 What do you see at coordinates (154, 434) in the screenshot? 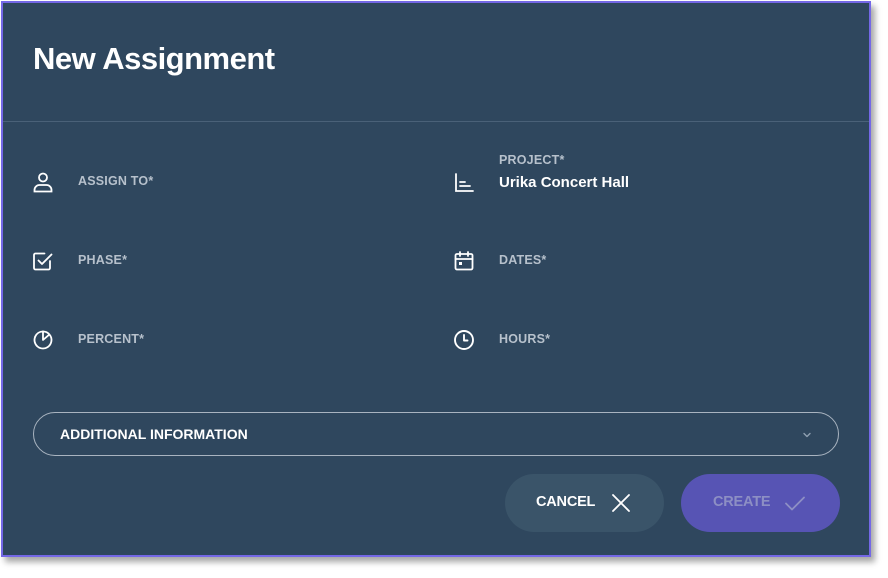
I see `additional-information-label: ADDITIONAL INFORMATION` at bounding box center [154, 434].